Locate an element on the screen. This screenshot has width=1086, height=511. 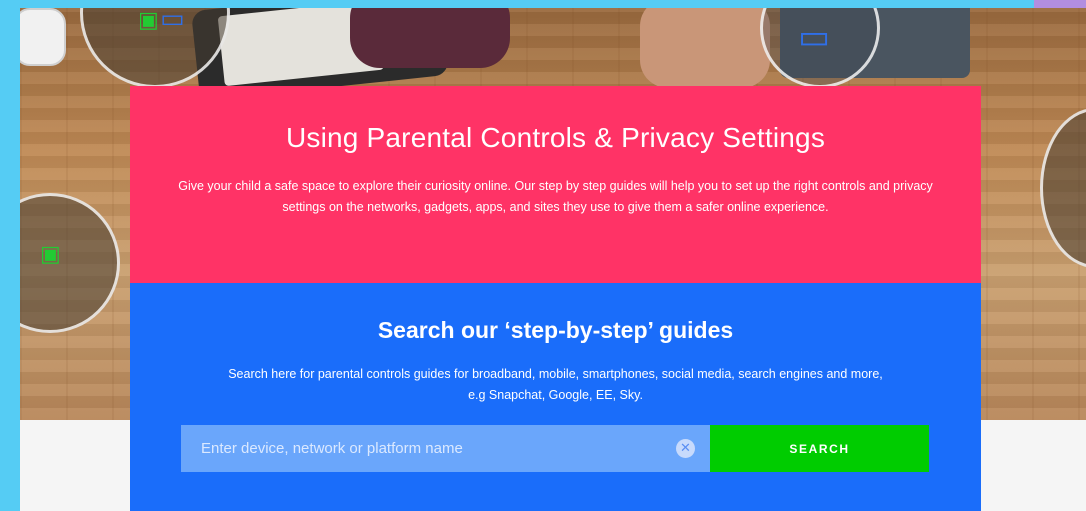
blue-tablet-icon: ▭ is located at coordinates (172, 21).